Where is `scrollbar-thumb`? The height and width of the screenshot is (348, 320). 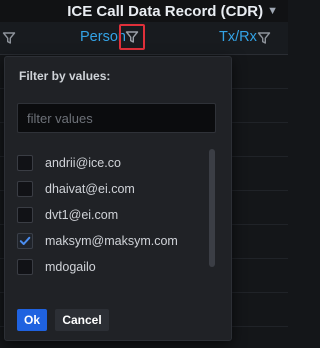 scrollbar-thumb is located at coordinates (212, 208).